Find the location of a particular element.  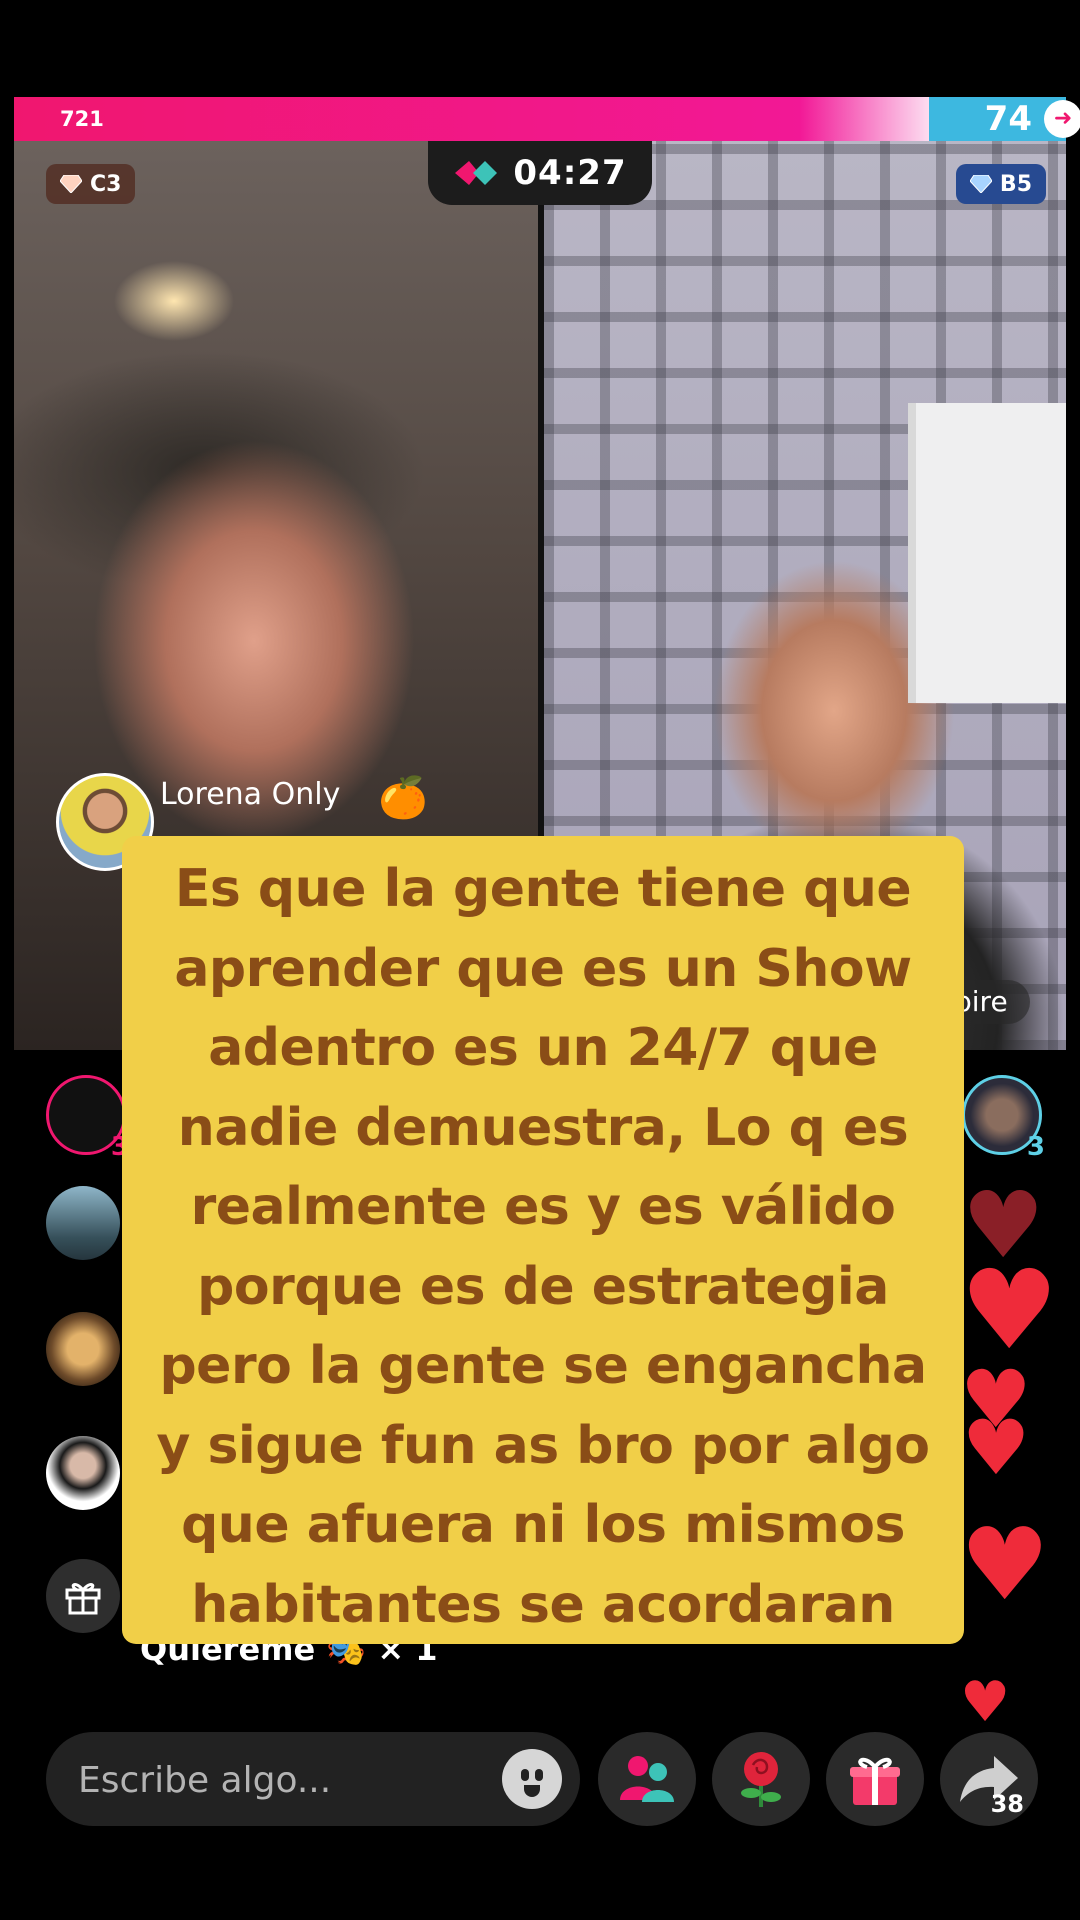

gift-box-icon is located at coordinates (83, 1599).